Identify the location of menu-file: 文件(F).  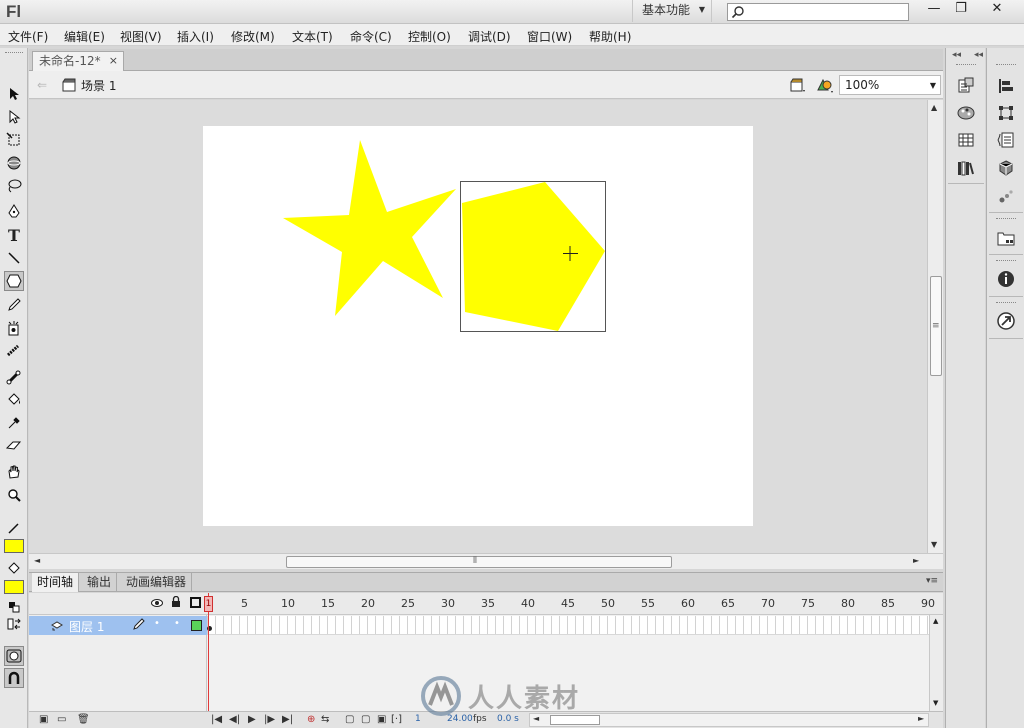
(28, 36).